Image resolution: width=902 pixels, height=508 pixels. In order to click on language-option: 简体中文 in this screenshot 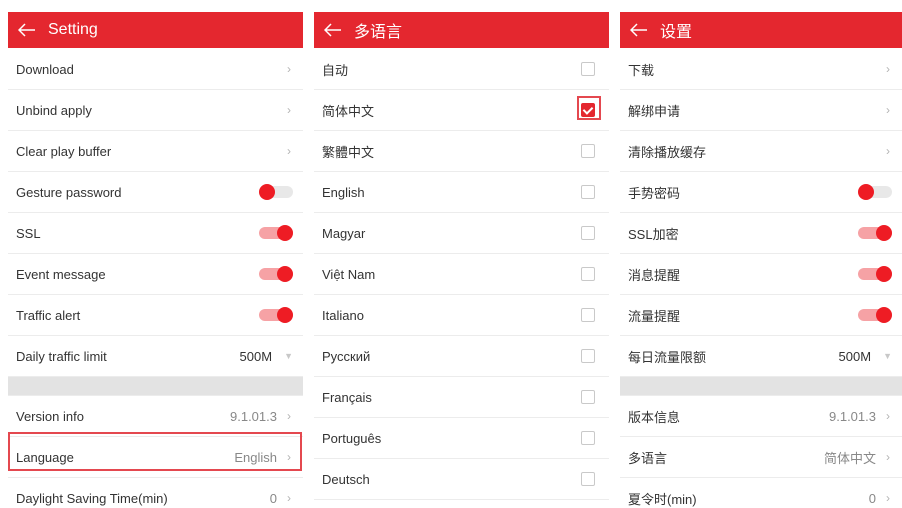, I will do `click(461, 110)`.